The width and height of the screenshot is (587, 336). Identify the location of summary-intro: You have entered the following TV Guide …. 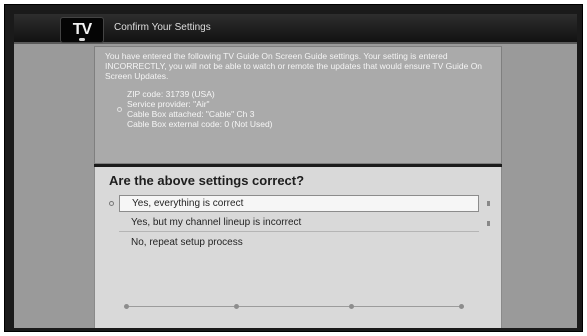
(294, 66).